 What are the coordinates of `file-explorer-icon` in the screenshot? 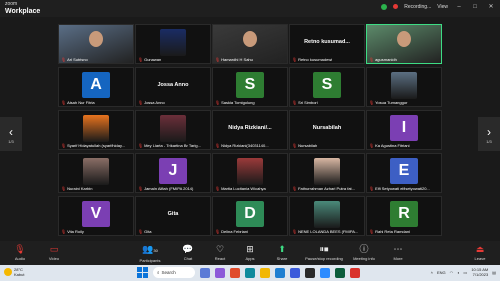 It's located at (265, 272).